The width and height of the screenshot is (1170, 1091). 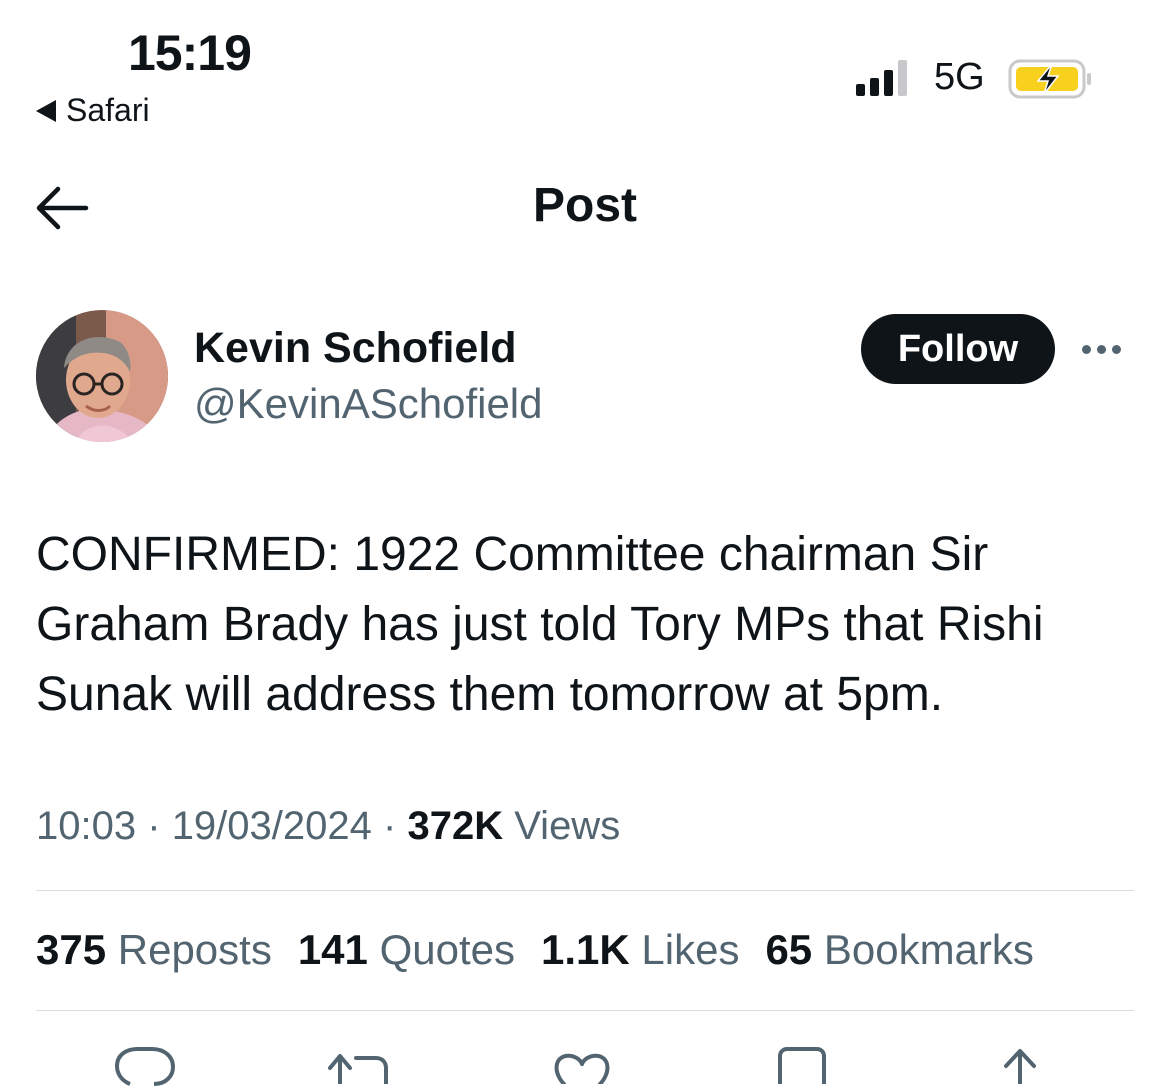 What do you see at coordinates (899, 950) in the screenshot?
I see `stat-bookmarks: 65 Bookmarks` at bounding box center [899, 950].